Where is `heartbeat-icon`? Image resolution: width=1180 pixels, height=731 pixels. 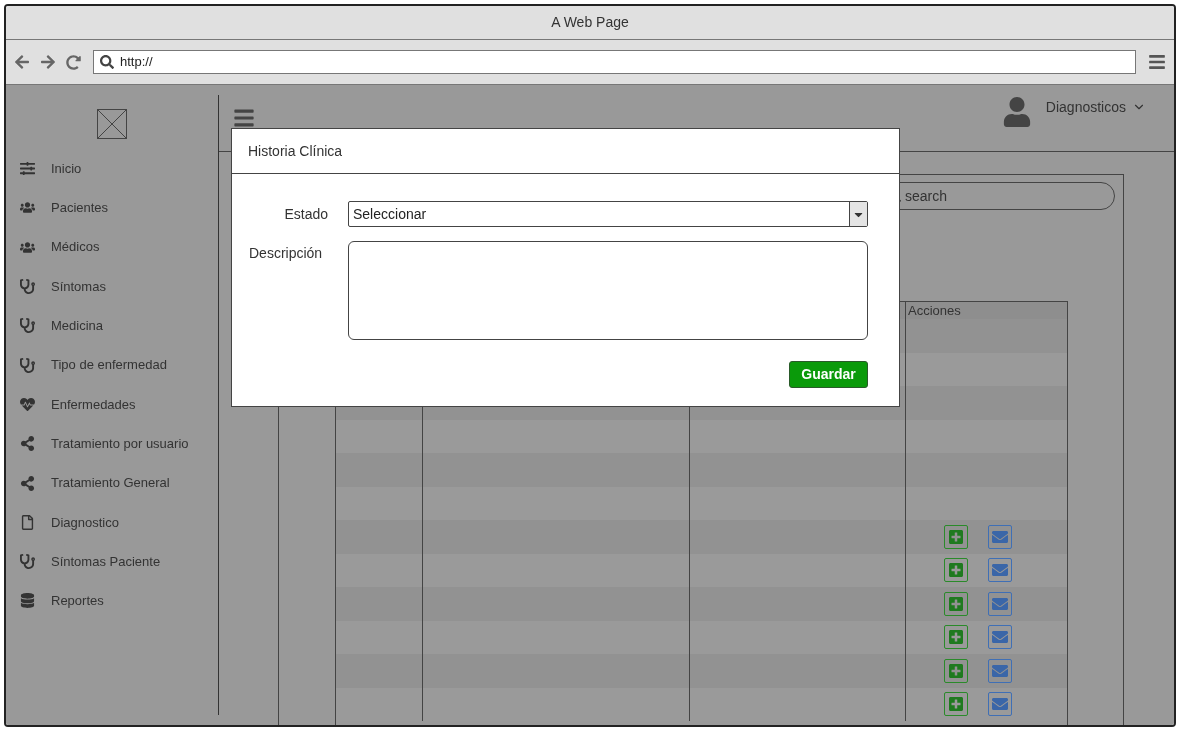 heartbeat-icon is located at coordinates (27, 404).